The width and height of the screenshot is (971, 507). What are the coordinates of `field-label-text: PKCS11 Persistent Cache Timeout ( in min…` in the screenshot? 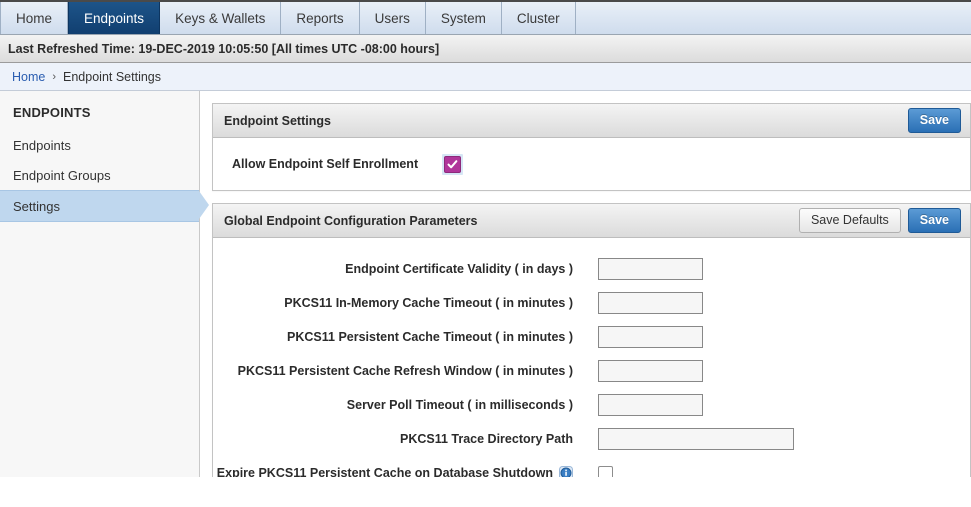 It's located at (430, 337).